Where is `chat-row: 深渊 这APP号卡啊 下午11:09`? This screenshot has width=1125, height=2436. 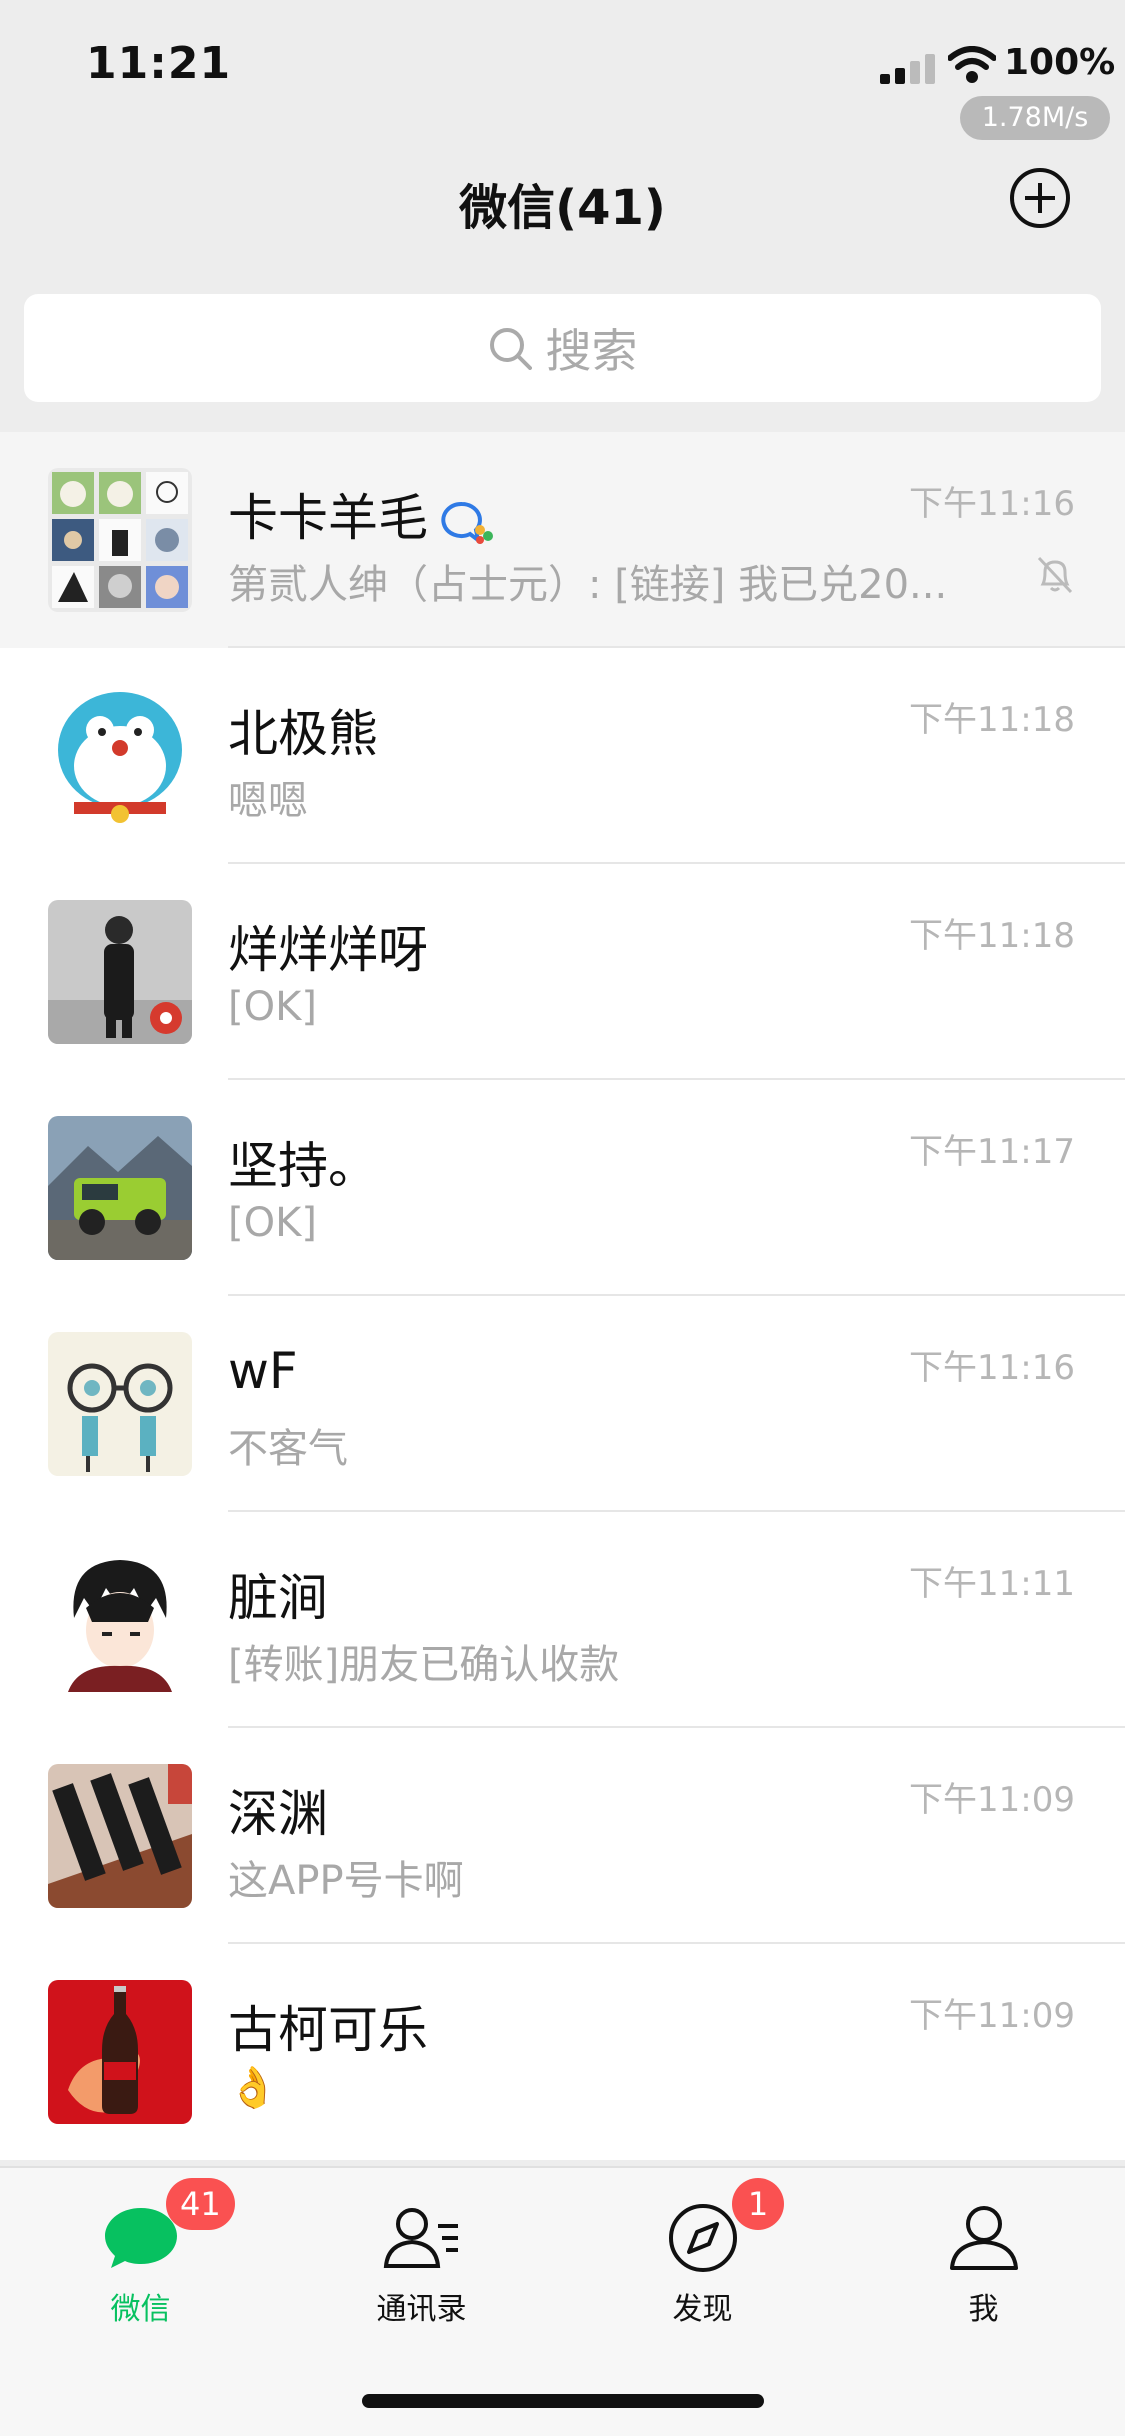 chat-row: 深渊 这APP号卡啊 下午11:09 is located at coordinates (562, 1836).